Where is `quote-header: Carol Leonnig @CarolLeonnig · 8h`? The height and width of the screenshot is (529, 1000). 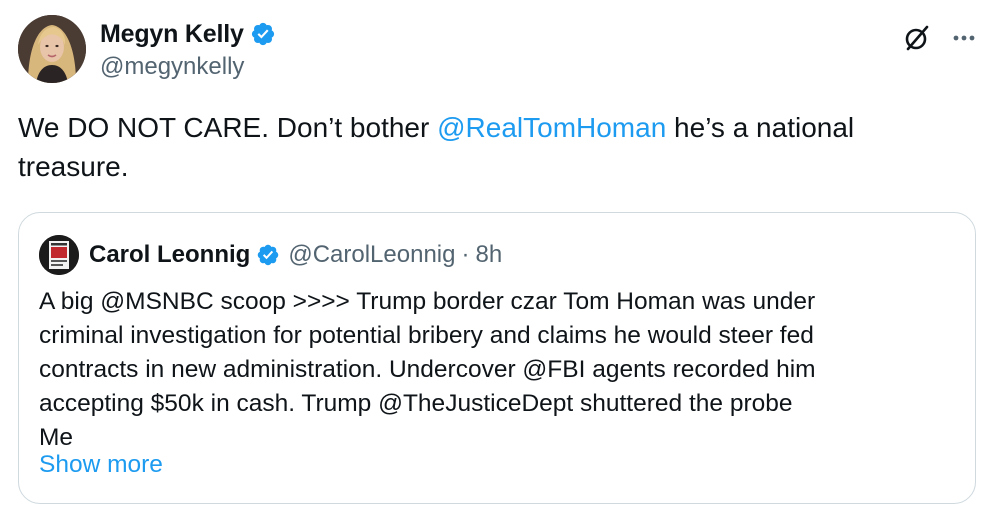
quote-header: Carol Leonnig @CarolLeonnig · 8h is located at coordinates (270, 255).